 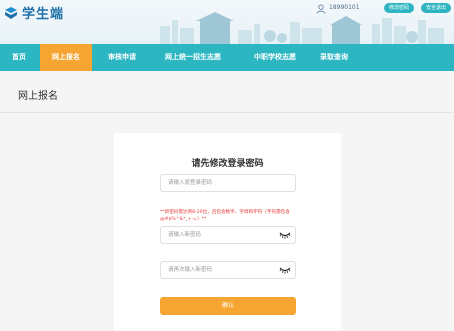 I want to click on header: 学生端 18990101 修改密码 安全退出, so click(x=227, y=22).